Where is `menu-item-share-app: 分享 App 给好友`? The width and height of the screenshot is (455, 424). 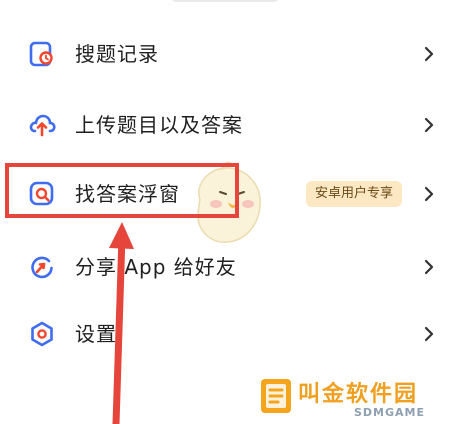 menu-item-share-app: 分享 App 给好友 is located at coordinates (227, 267).